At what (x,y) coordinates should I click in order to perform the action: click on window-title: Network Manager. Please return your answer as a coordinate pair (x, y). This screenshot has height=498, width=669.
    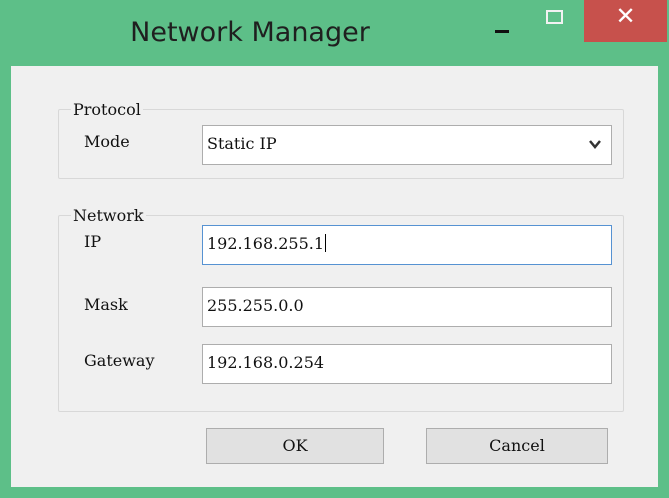
    Looking at the image, I should click on (250, 32).